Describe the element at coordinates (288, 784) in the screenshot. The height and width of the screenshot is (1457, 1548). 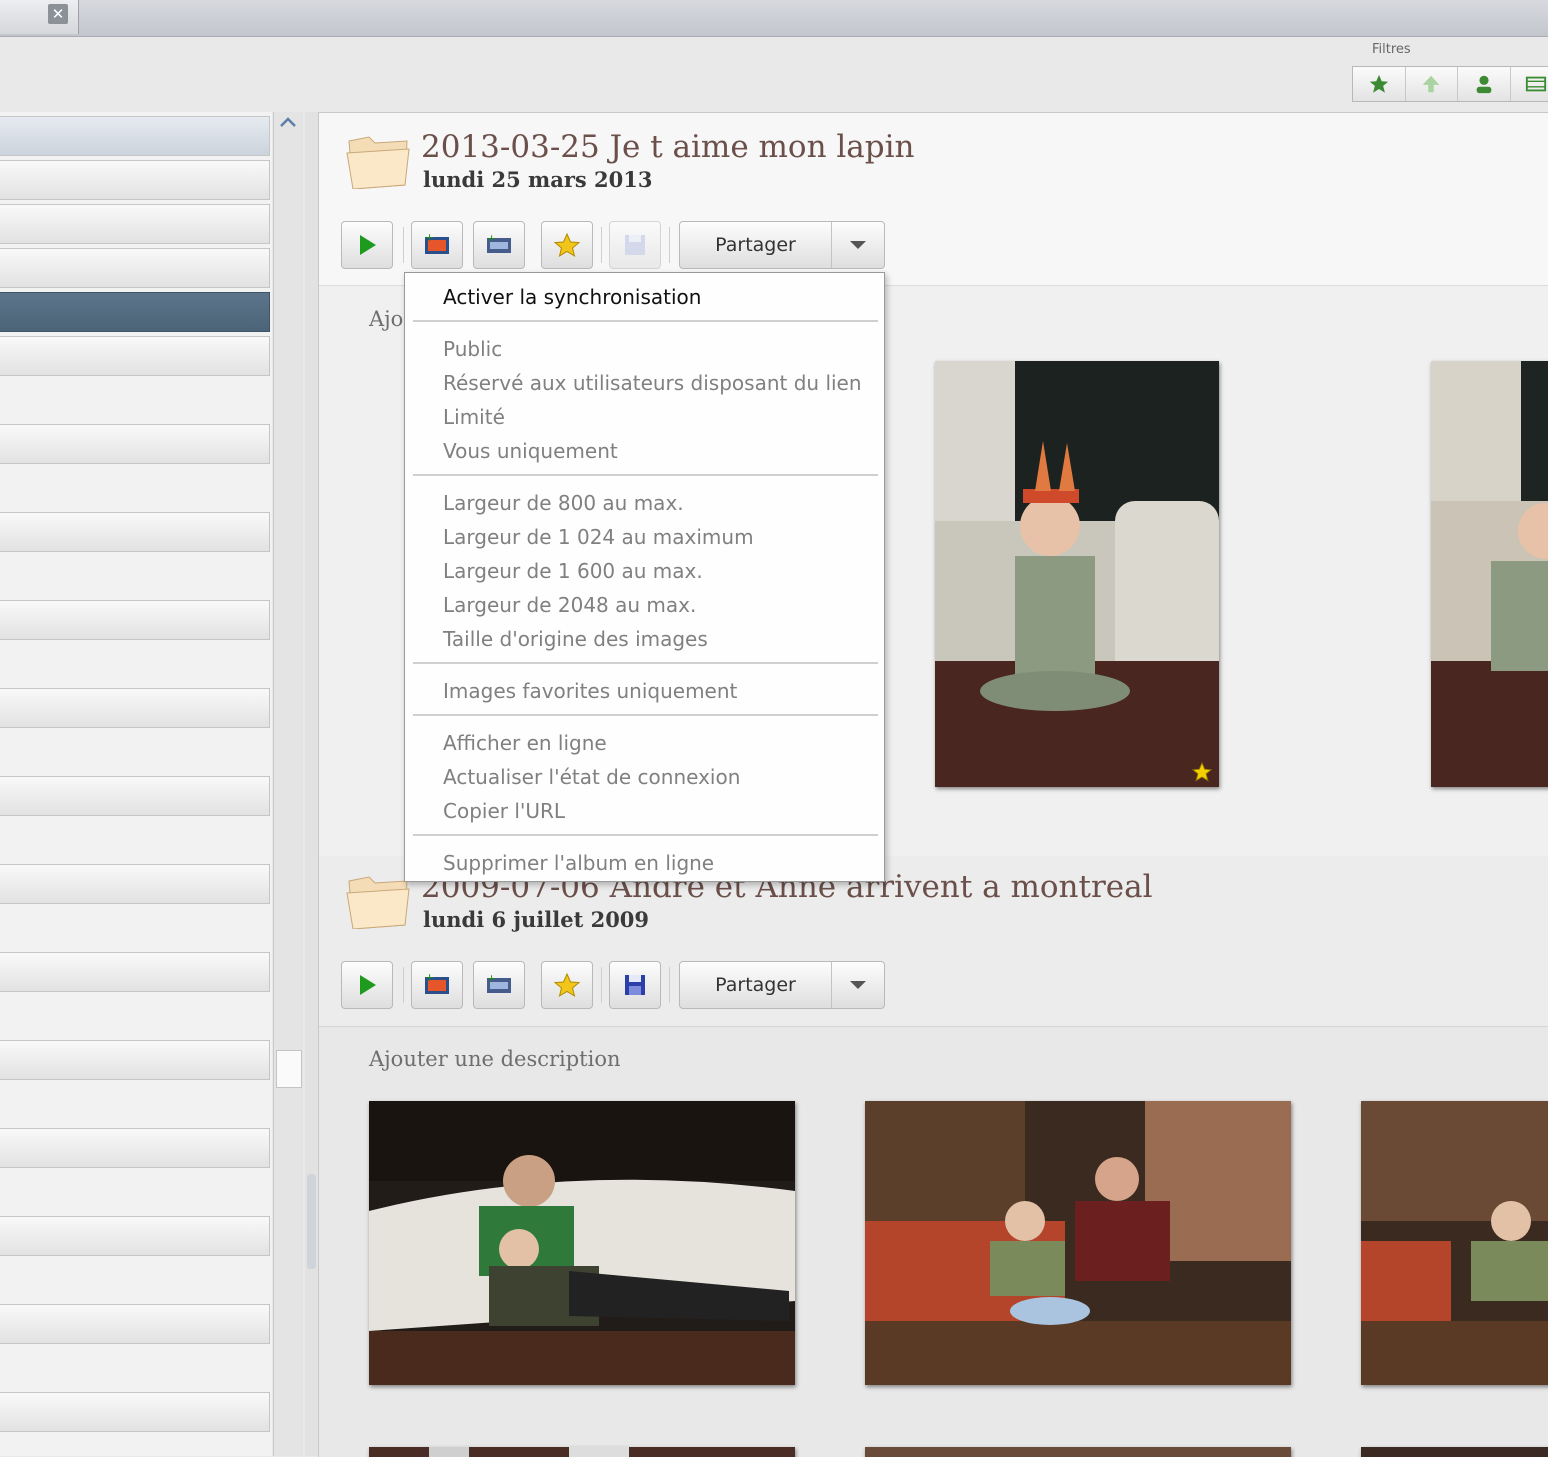
I see `sidebar-scrollbar` at that location.